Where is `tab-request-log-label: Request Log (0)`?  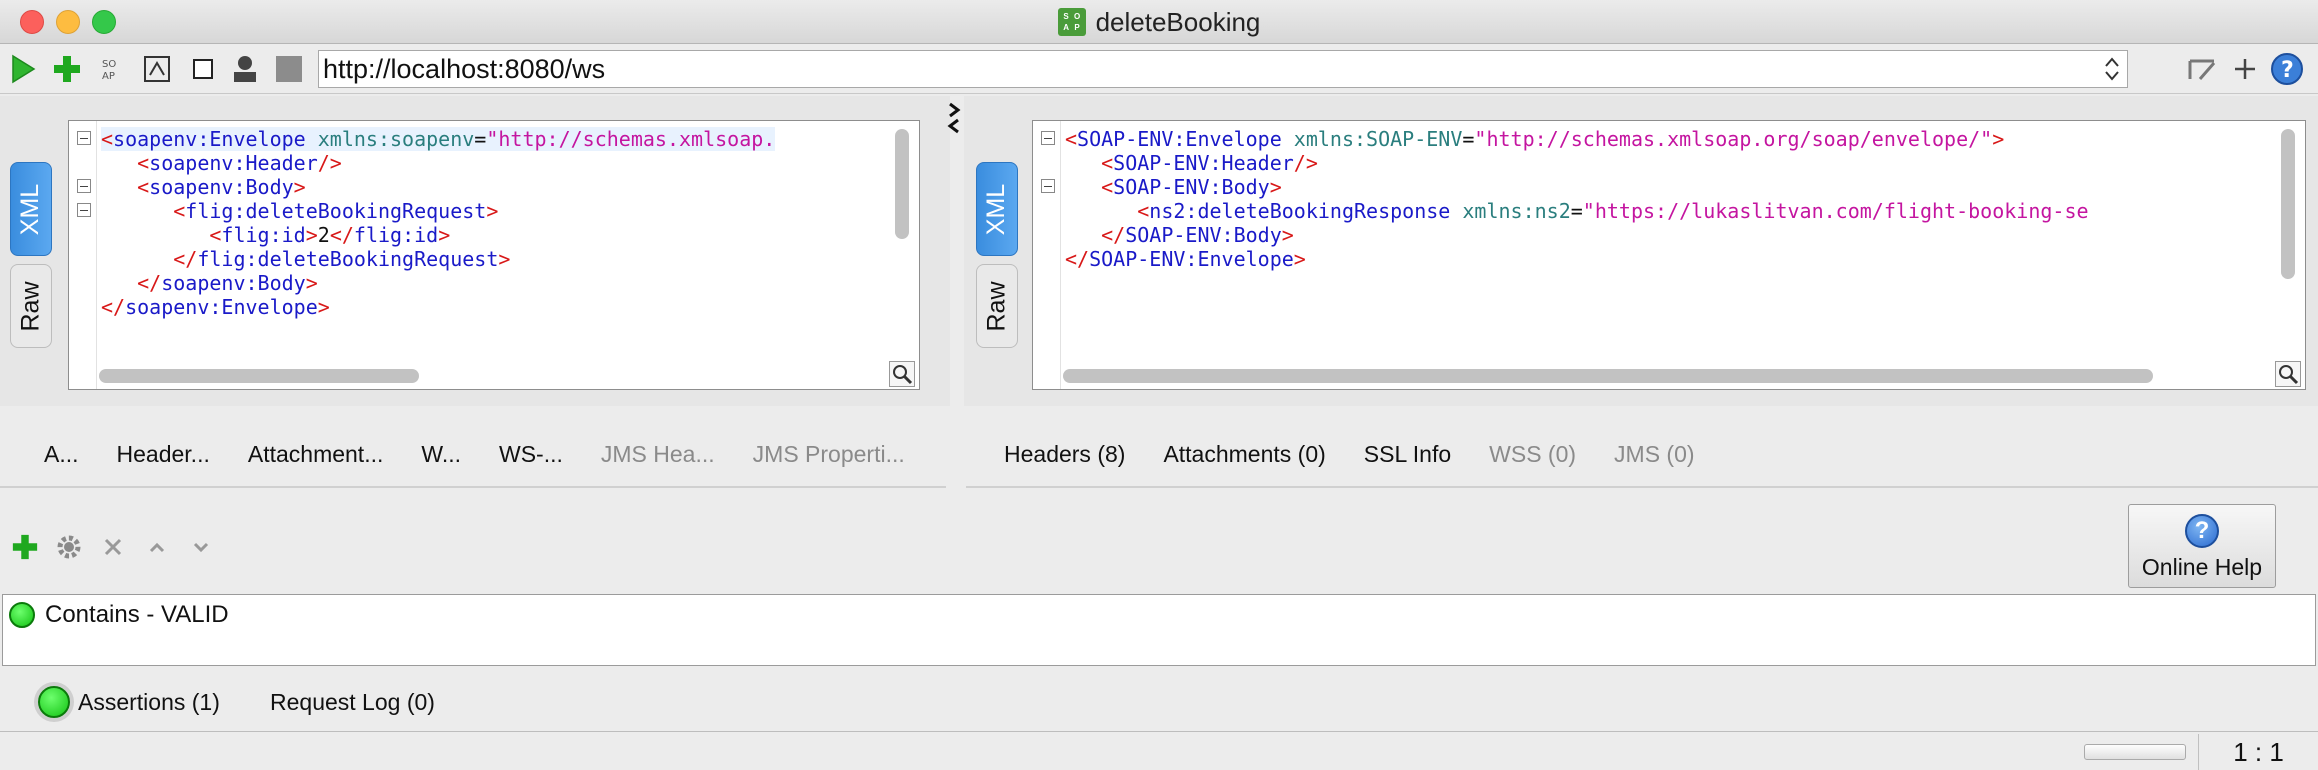 tab-request-log-label: Request Log (0) is located at coordinates (352, 701).